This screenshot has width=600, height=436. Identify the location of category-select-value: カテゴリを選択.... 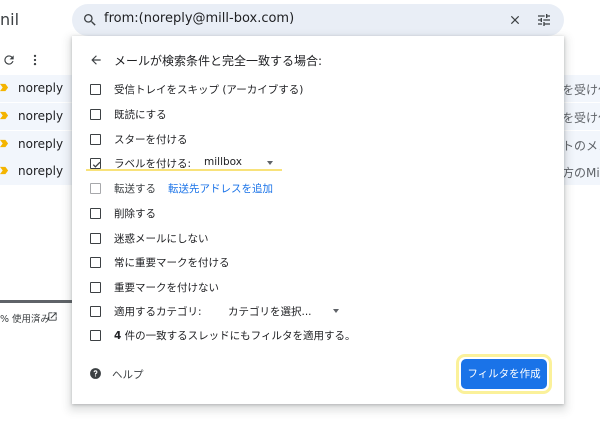
(270, 311).